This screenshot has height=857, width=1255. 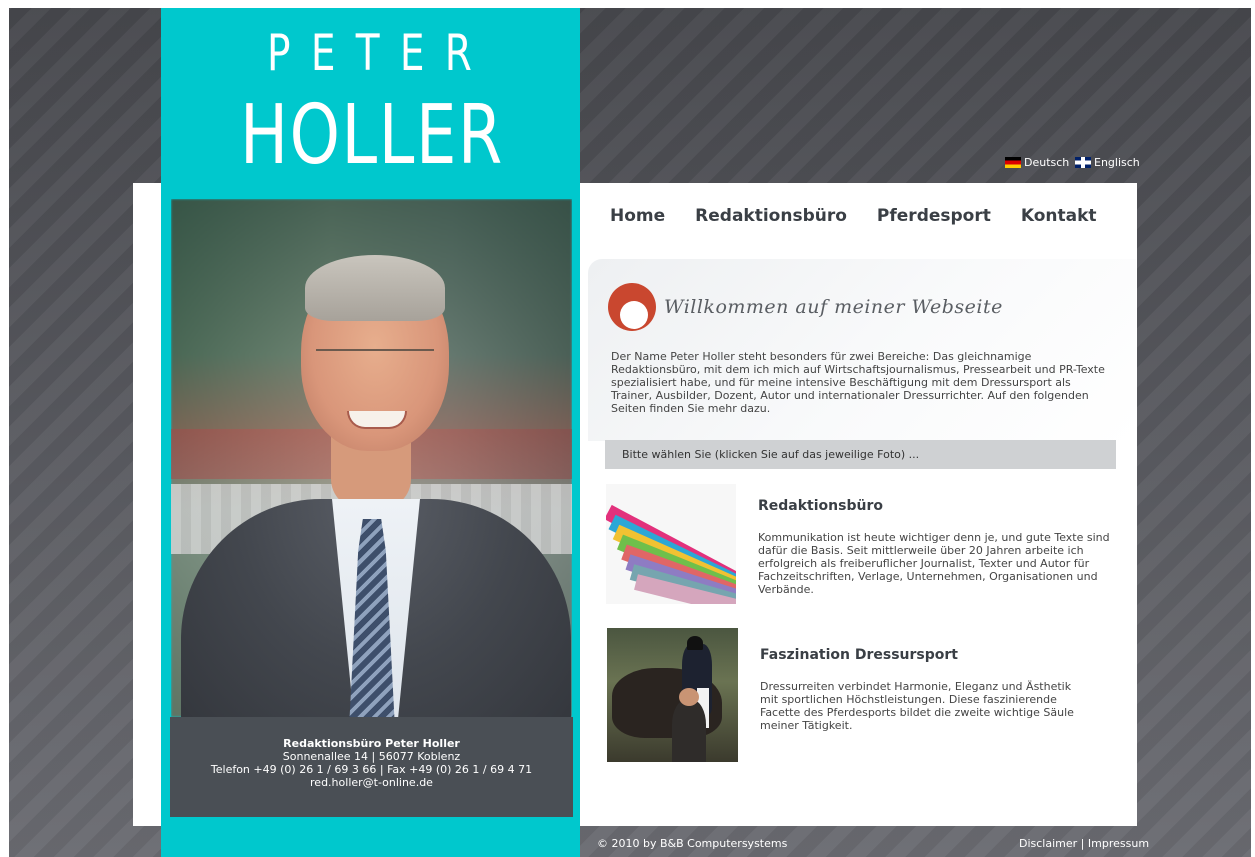 I want to click on language-german-link: Deutsch, so click(x=1037, y=162).